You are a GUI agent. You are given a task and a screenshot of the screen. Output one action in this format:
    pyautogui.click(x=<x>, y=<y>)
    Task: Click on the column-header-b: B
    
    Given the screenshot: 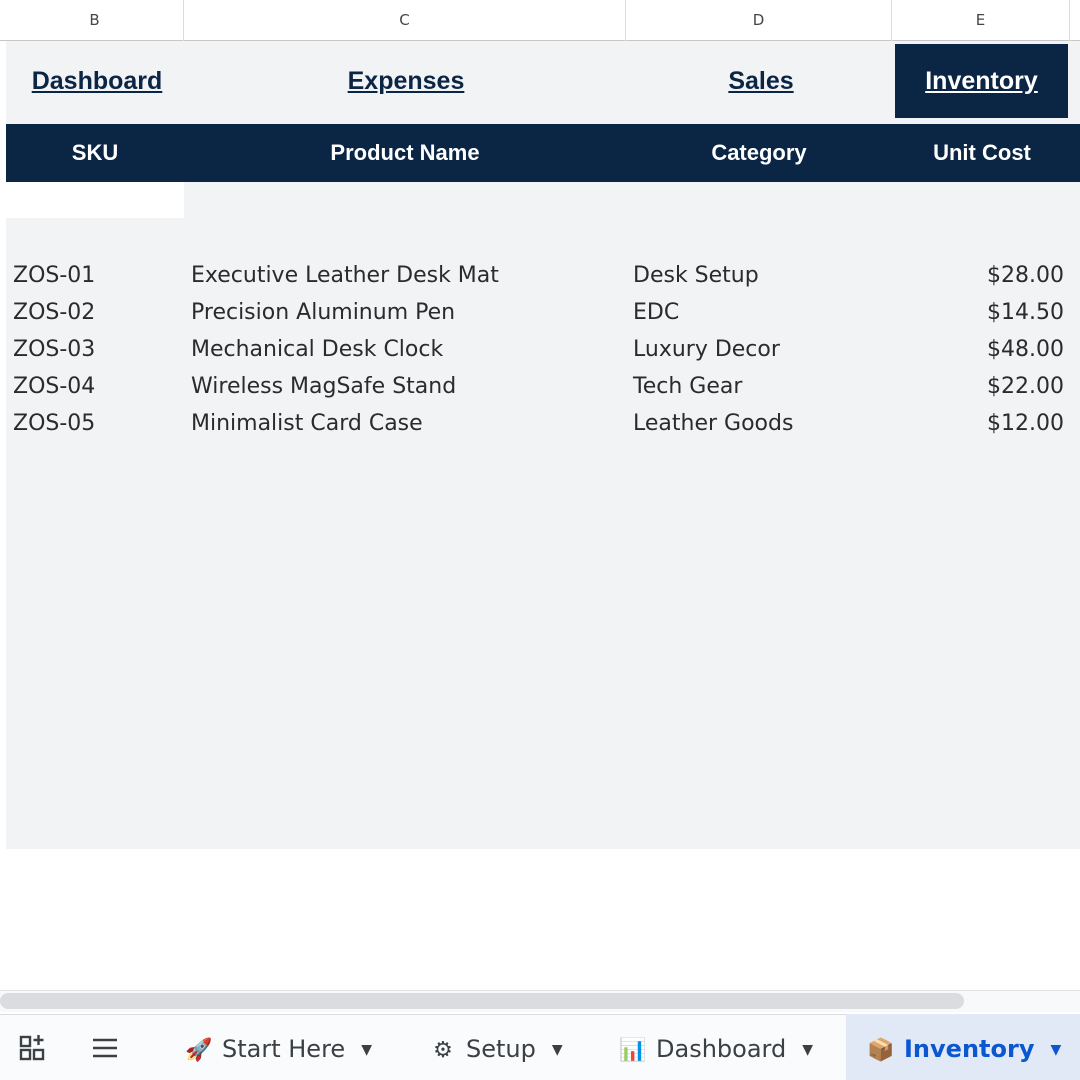 What is the action you would take?
    pyautogui.click(x=95, y=20)
    